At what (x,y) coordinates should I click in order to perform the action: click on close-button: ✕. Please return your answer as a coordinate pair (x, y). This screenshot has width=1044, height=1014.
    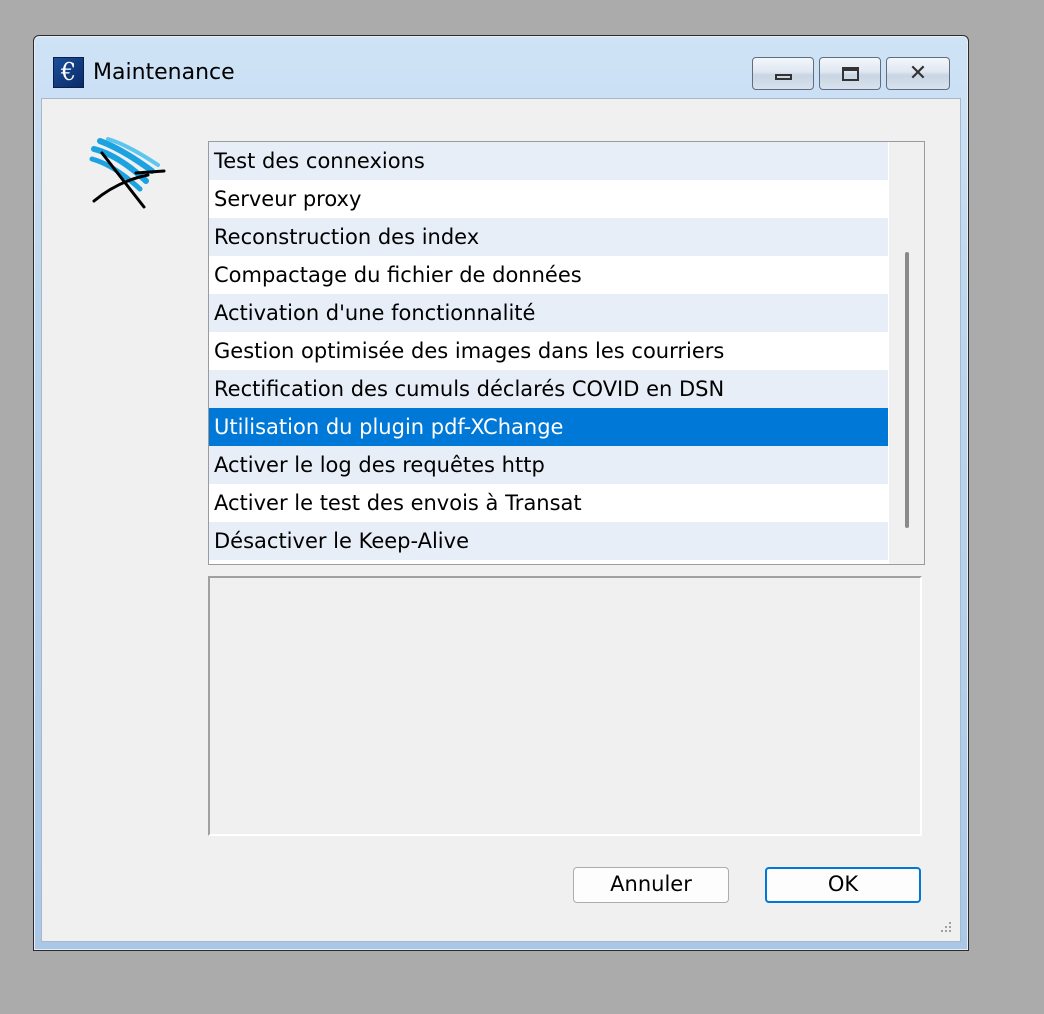
    Looking at the image, I should click on (918, 73).